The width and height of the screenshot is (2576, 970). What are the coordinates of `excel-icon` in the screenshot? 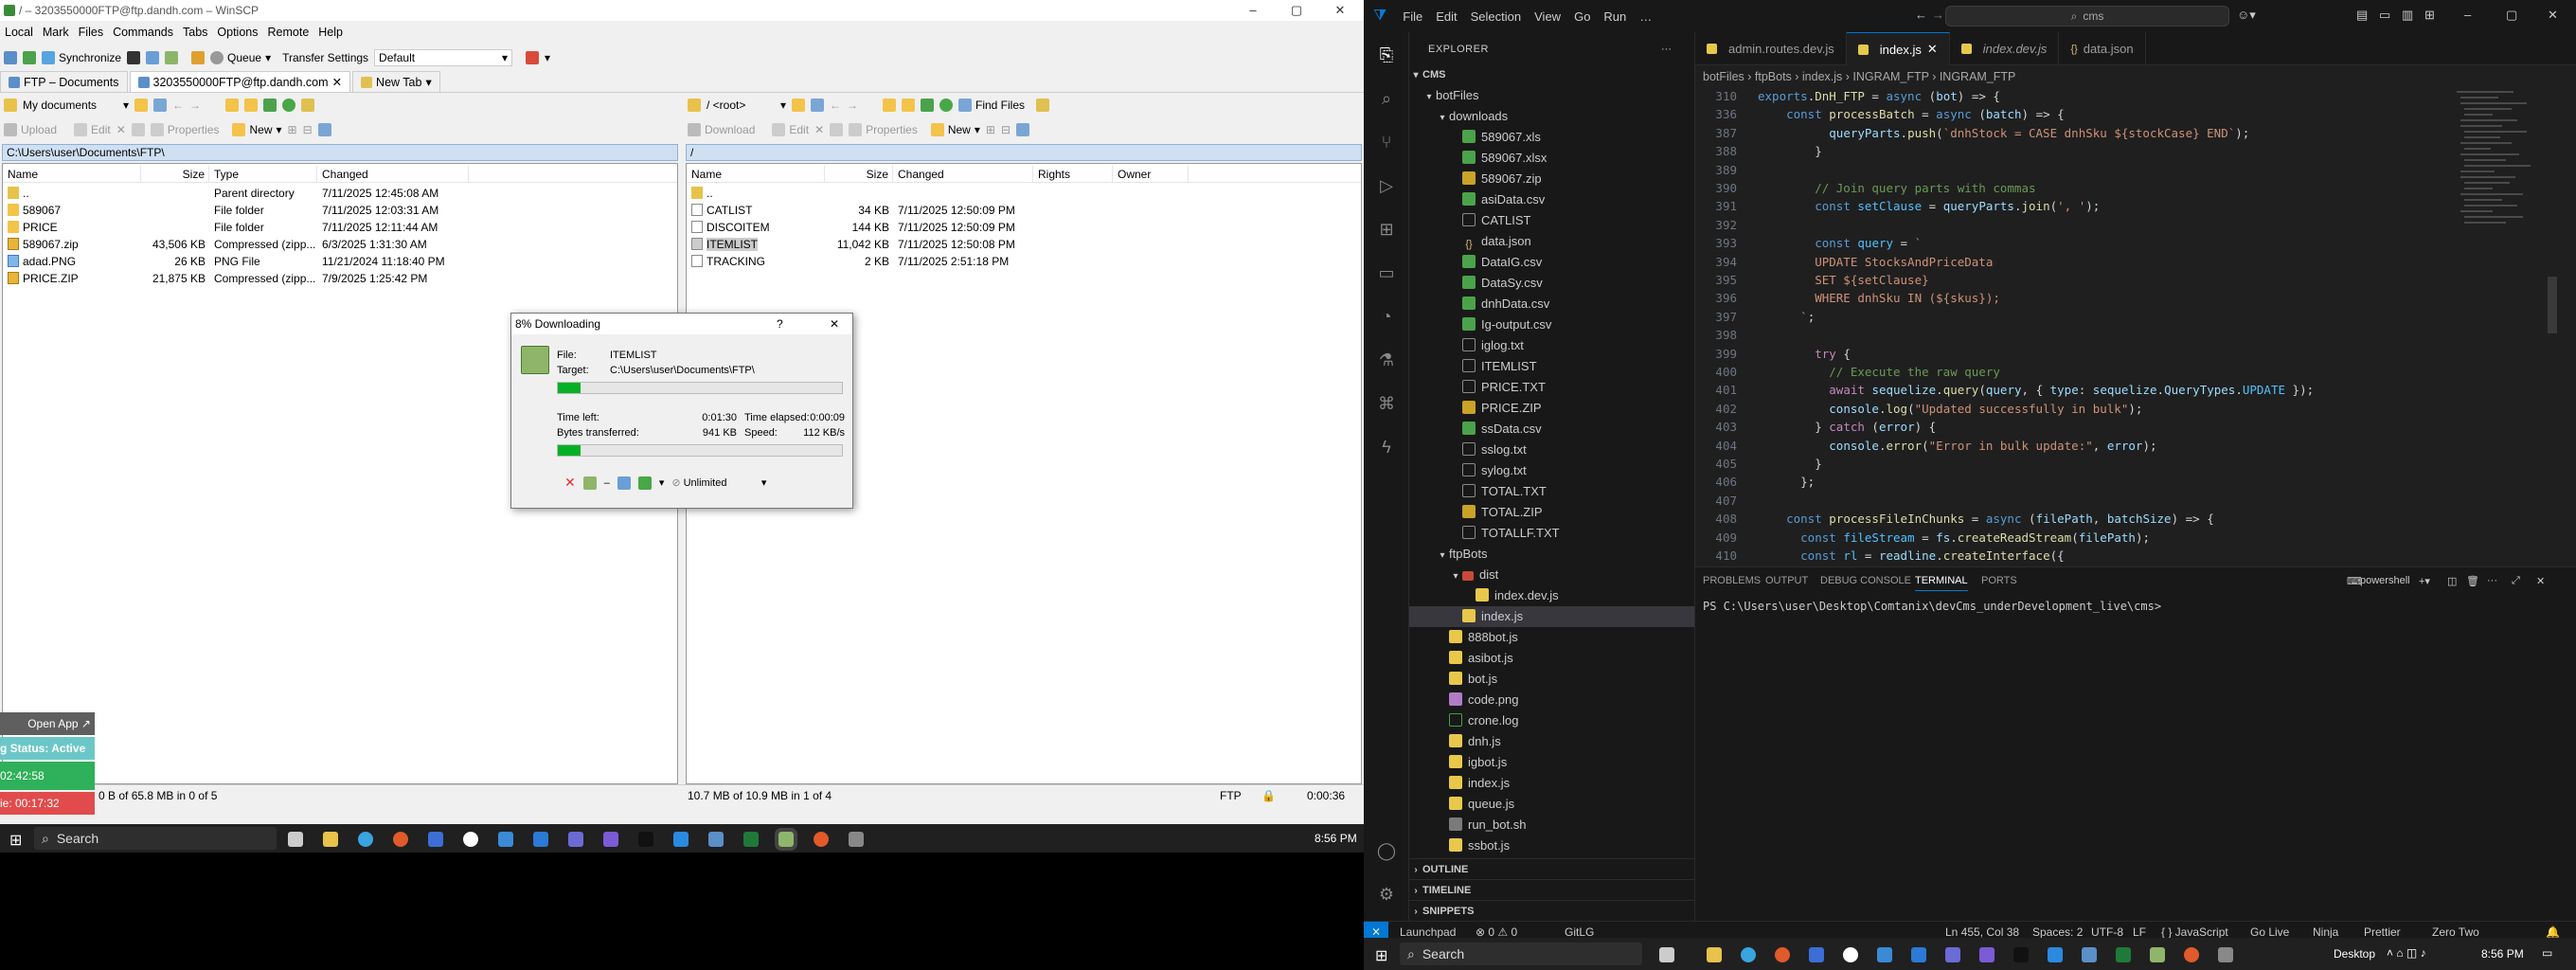 It's located at (2123, 954).